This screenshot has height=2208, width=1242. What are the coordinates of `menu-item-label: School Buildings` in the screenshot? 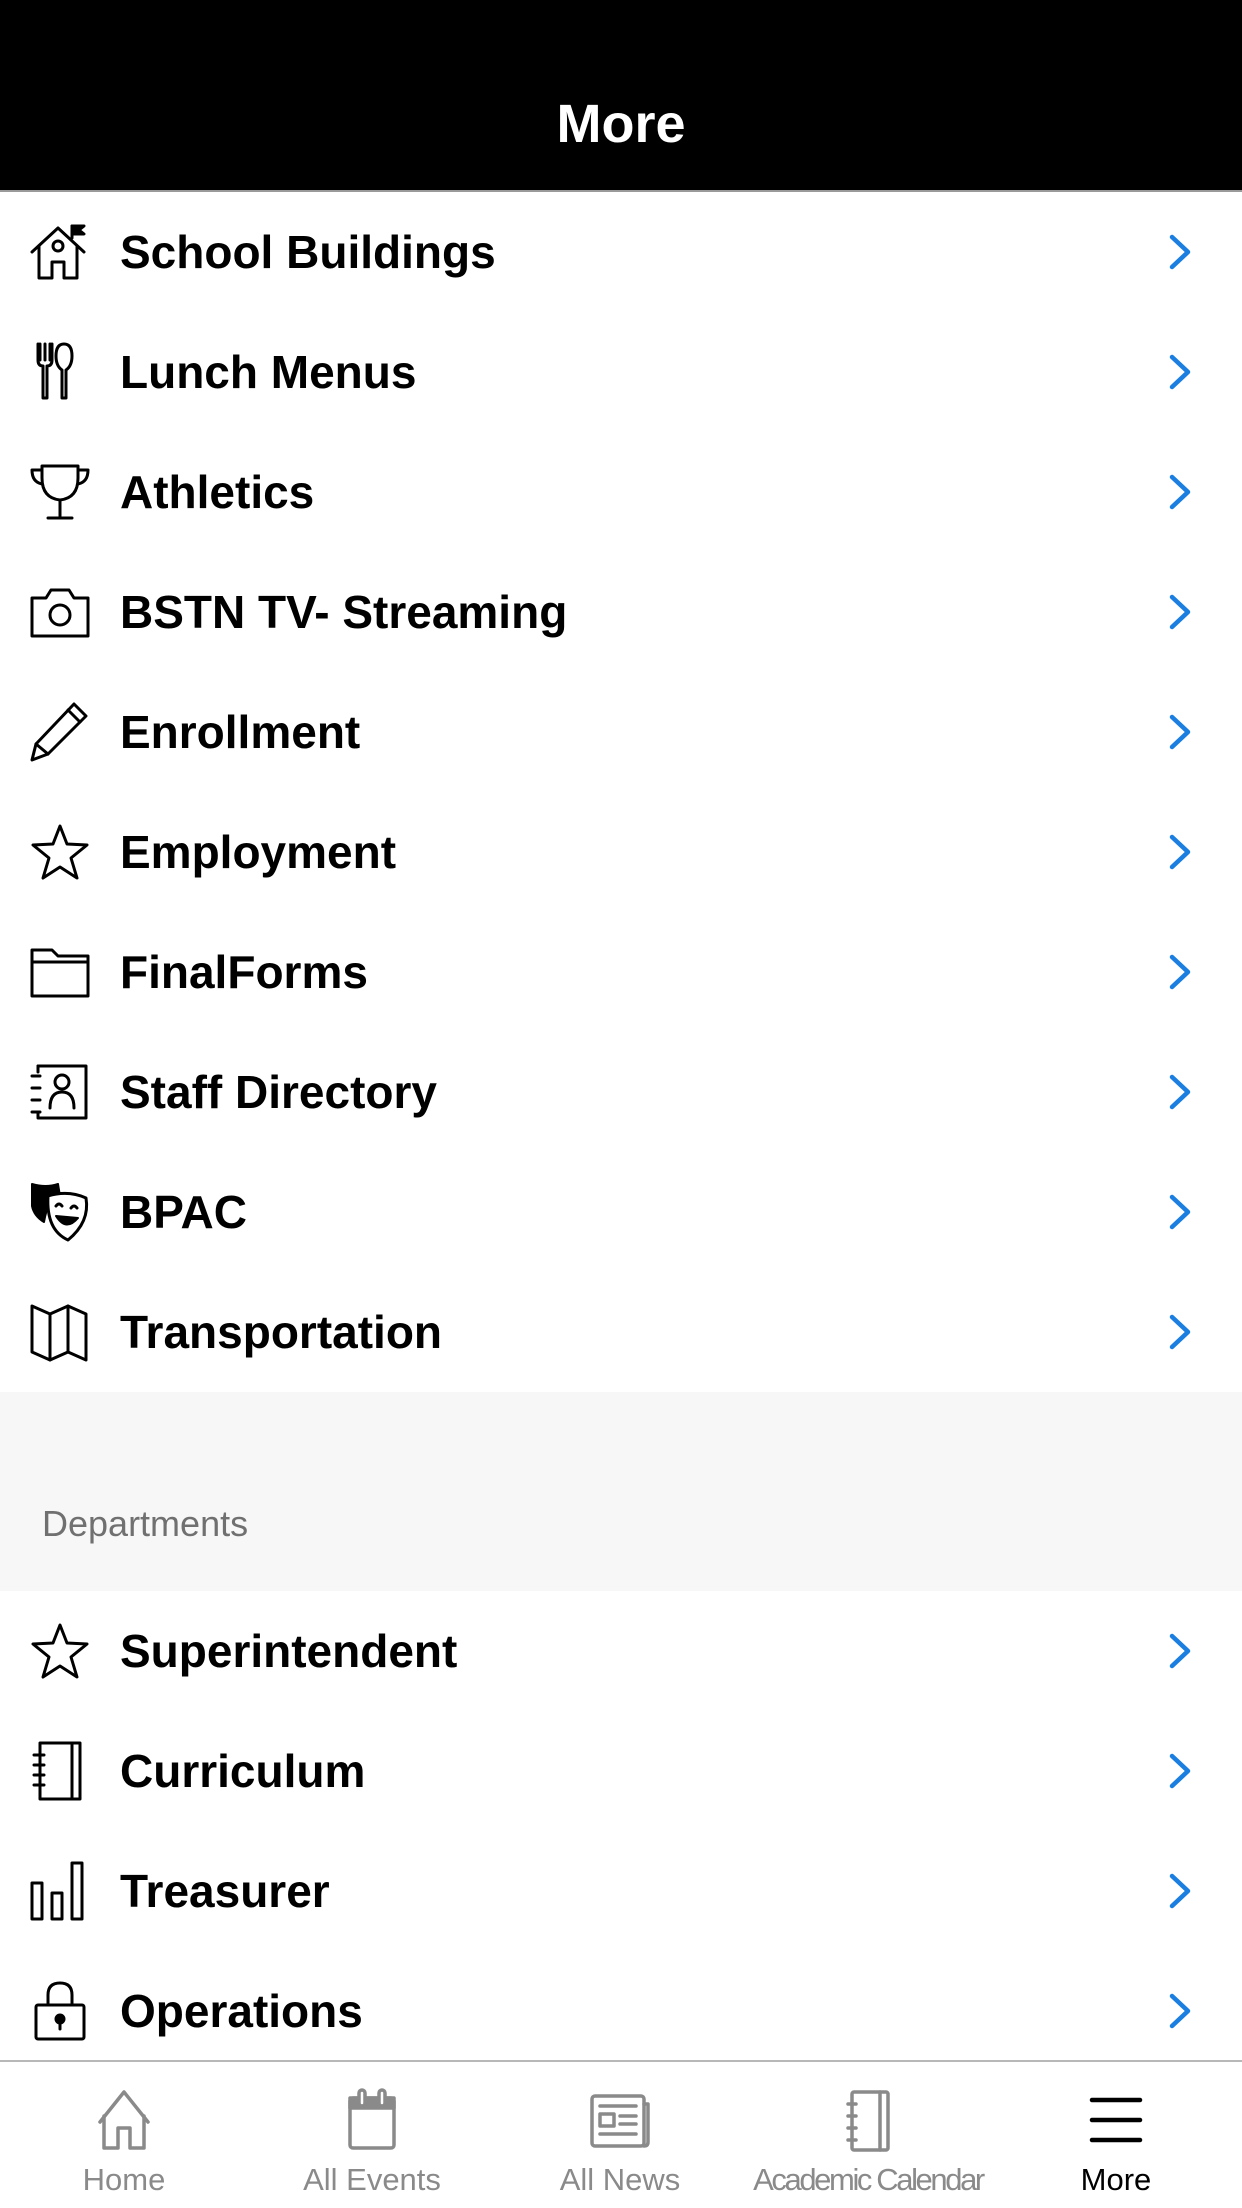 It's located at (308, 252).